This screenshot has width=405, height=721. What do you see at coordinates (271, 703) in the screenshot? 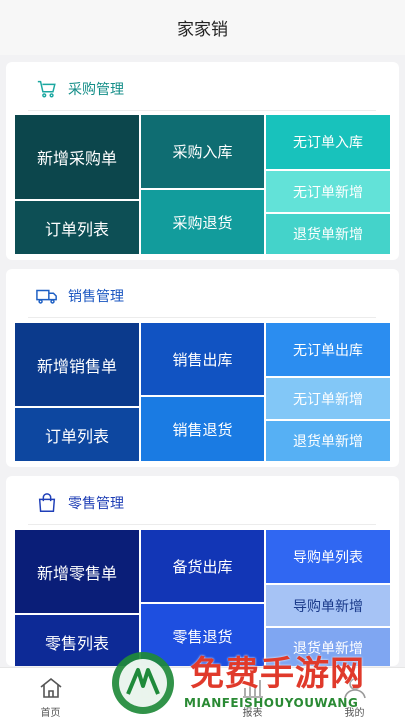
I see `watermark-subtext: MIANFEISHOUYOUWANG` at bounding box center [271, 703].